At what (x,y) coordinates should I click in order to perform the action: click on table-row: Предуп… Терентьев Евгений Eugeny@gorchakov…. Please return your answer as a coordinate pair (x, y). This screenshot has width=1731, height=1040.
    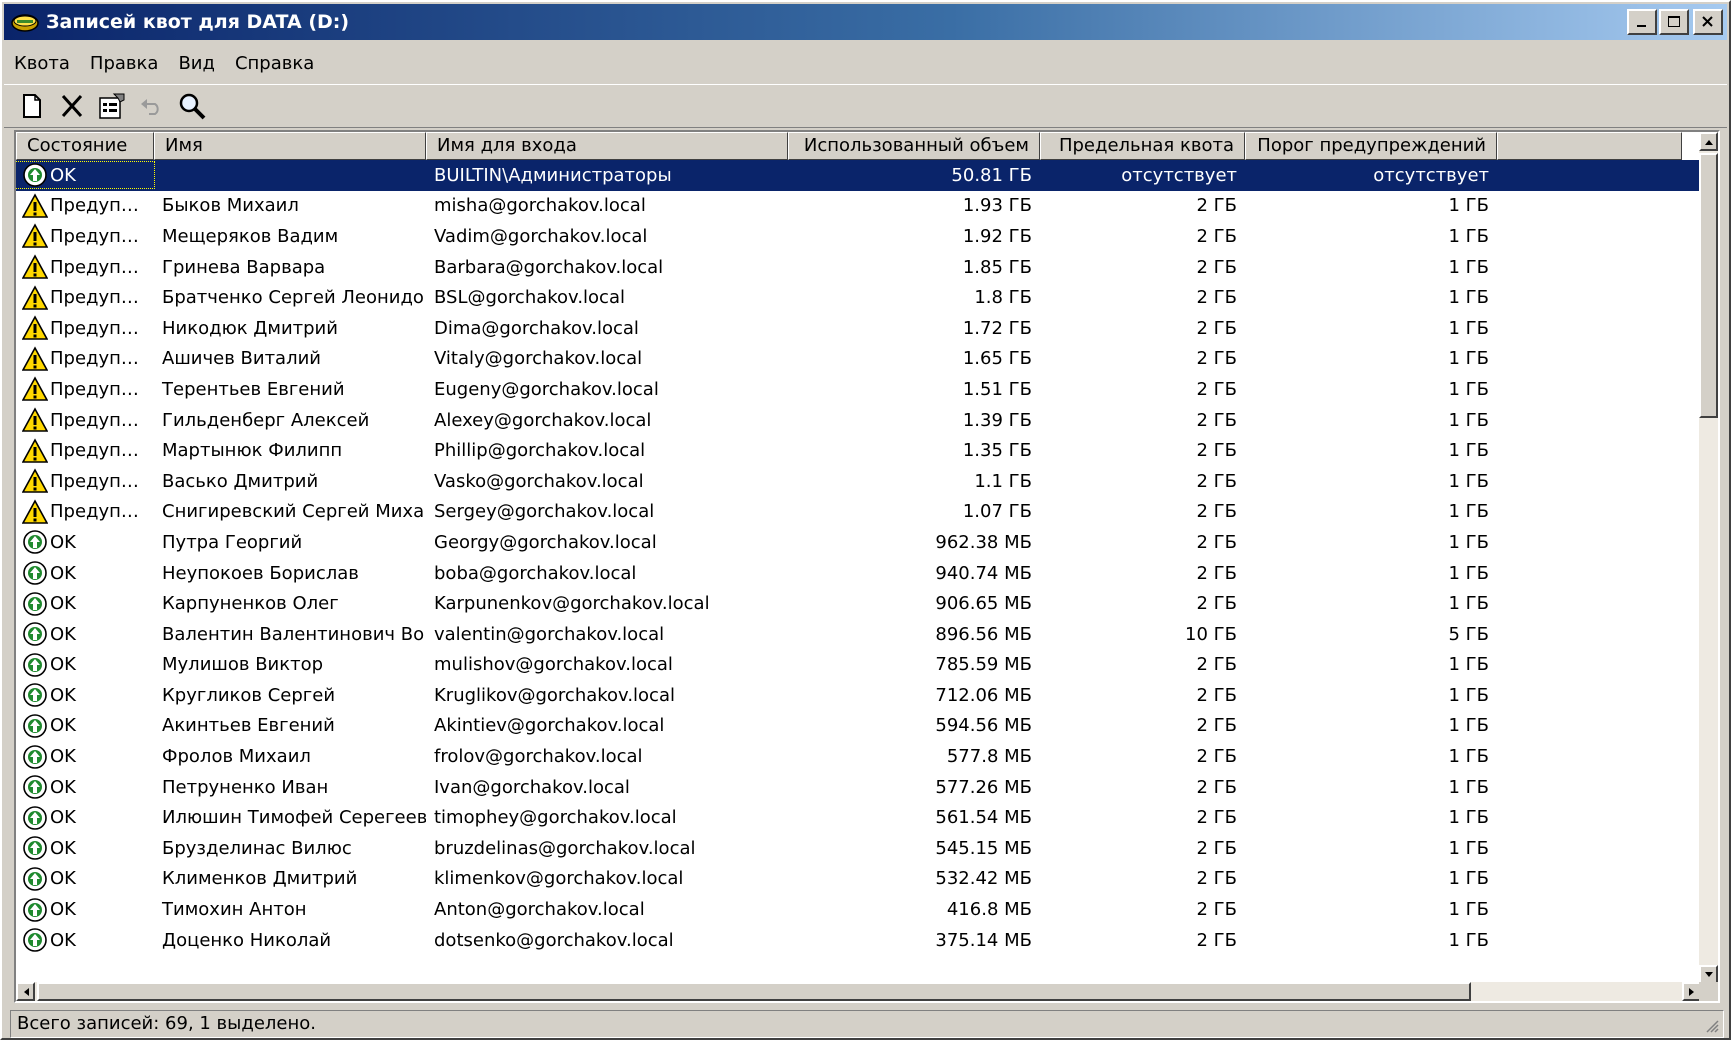
    Looking at the image, I should click on (858, 389).